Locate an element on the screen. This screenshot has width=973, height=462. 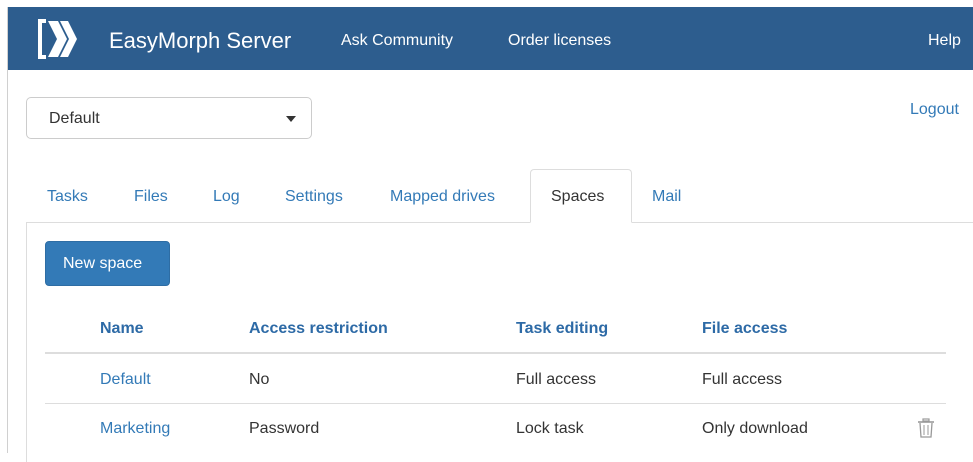
nav-help: Help is located at coordinates (944, 41).